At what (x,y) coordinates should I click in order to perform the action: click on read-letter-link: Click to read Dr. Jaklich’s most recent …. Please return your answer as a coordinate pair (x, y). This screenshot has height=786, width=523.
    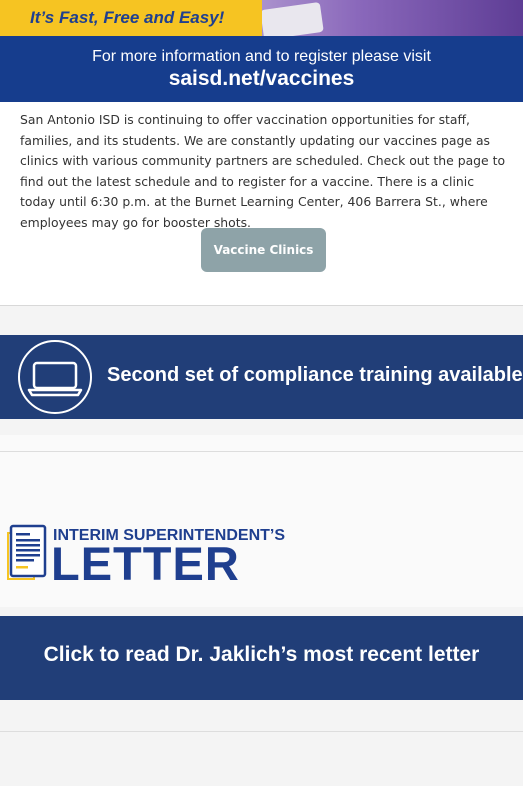
    Looking at the image, I should click on (261, 655).